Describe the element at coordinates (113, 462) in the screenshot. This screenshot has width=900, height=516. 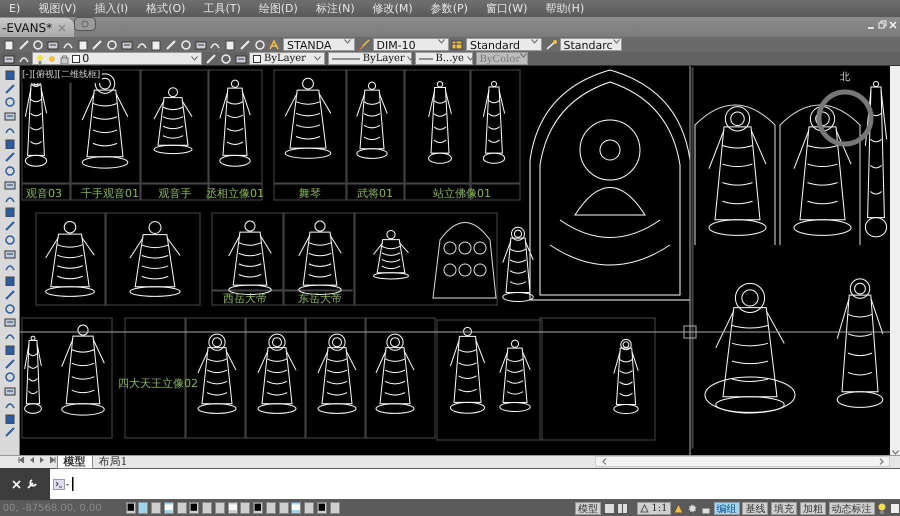
I see `layout-tab: 布局1` at that location.